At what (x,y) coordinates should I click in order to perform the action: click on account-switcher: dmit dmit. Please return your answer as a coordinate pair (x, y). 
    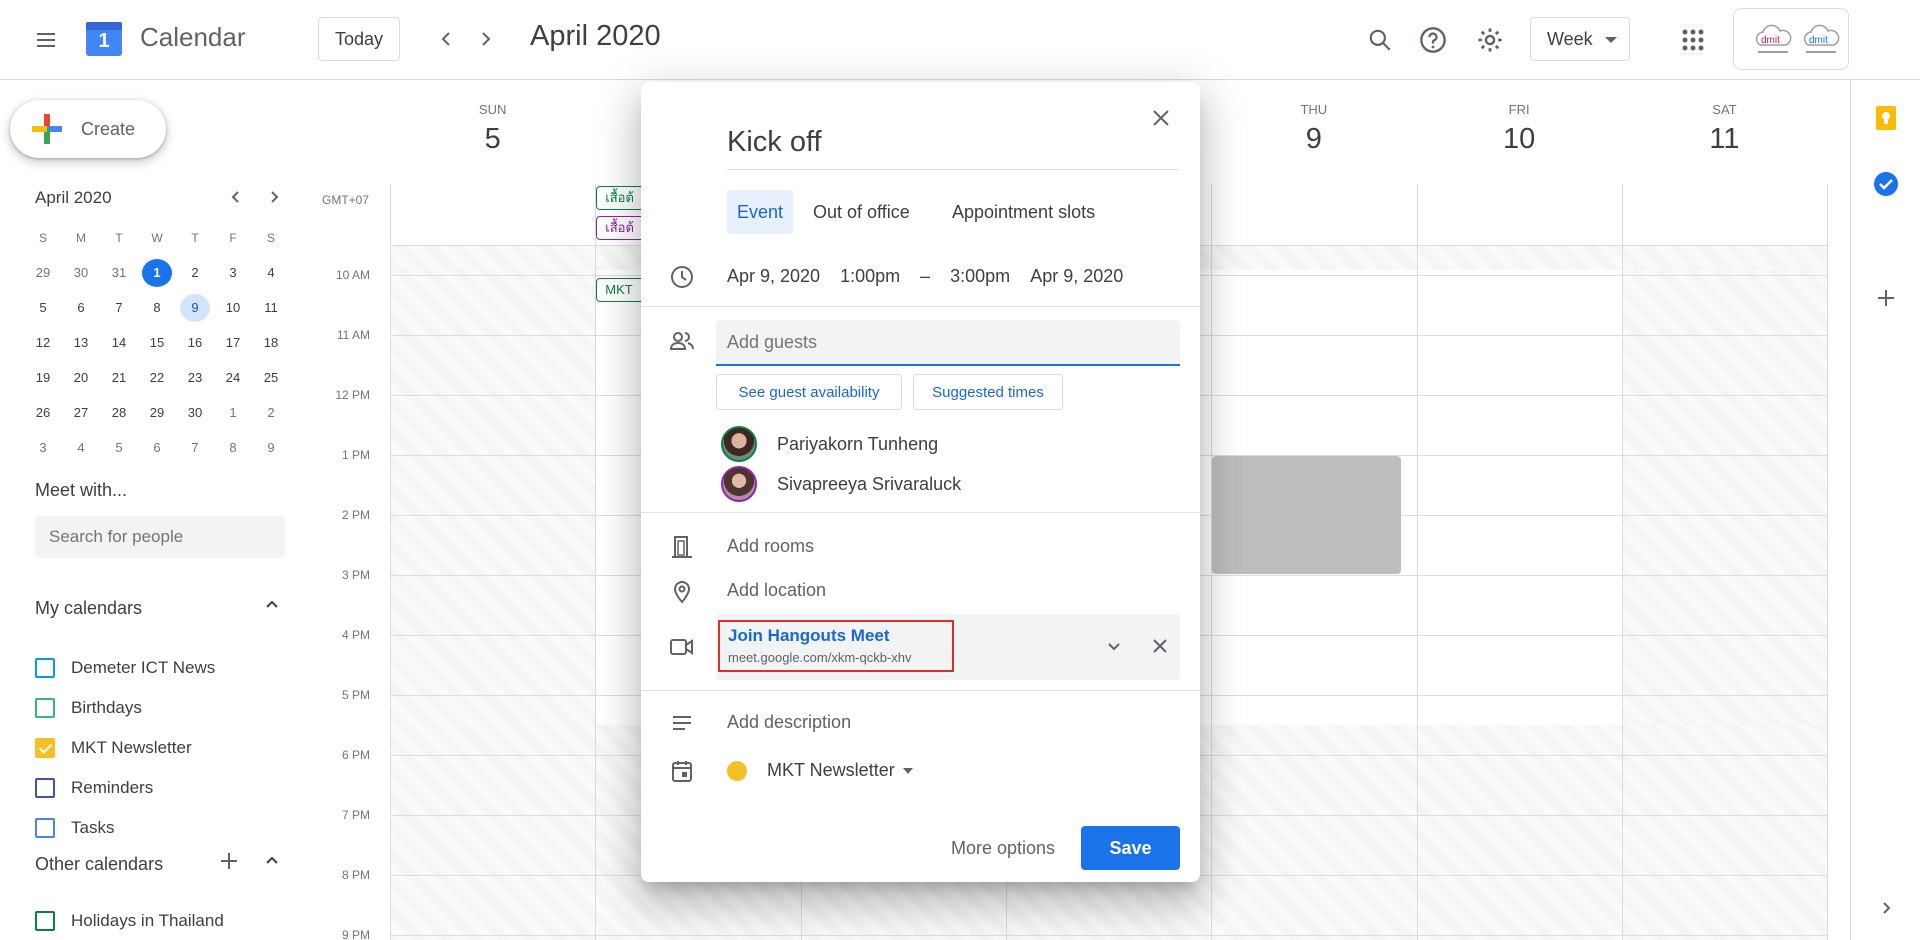
    Looking at the image, I should click on (1791, 39).